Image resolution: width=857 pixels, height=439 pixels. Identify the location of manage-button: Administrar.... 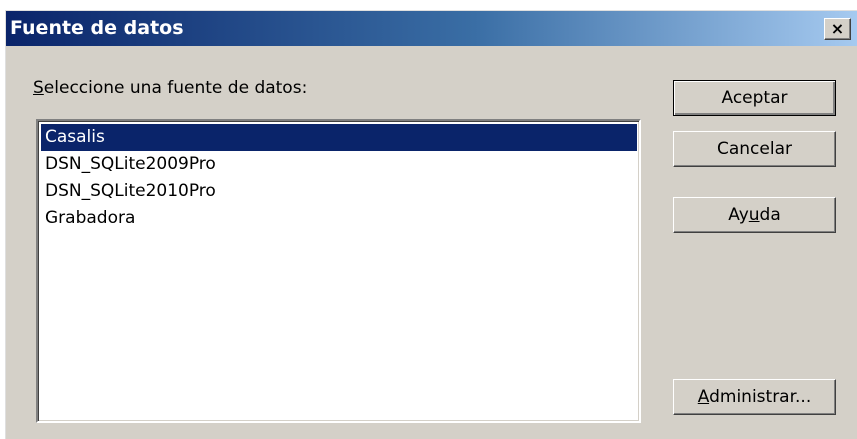
(754, 397).